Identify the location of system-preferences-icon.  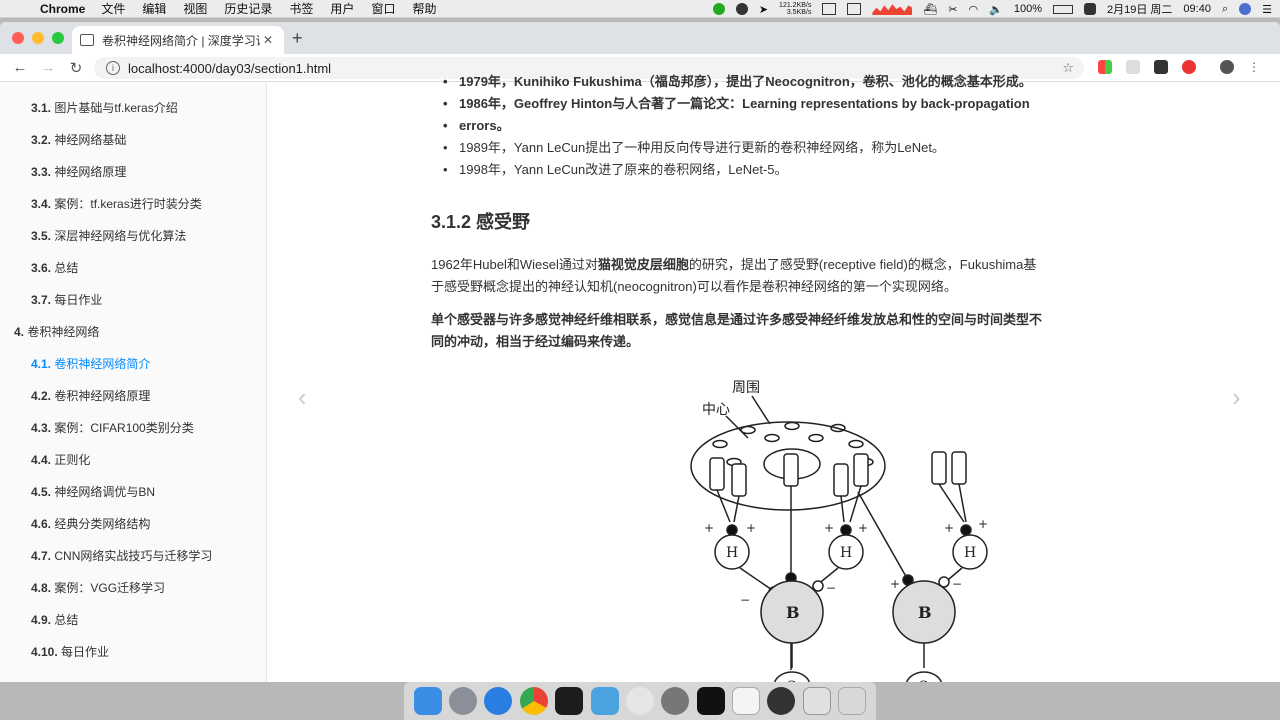
(675, 701).